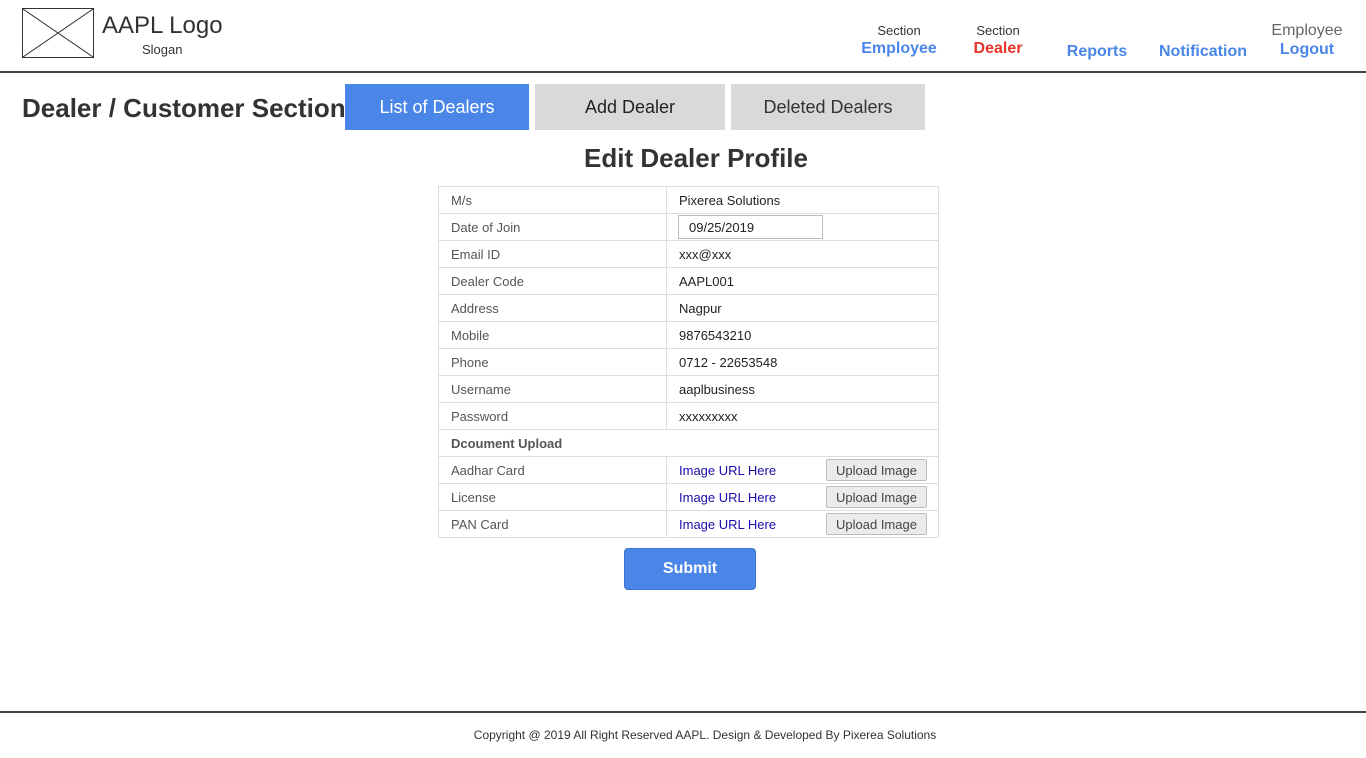 This screenshot has width=1366, height=758. I want to click on nav-dealer-section: Section Dealer, so click(998, 41).